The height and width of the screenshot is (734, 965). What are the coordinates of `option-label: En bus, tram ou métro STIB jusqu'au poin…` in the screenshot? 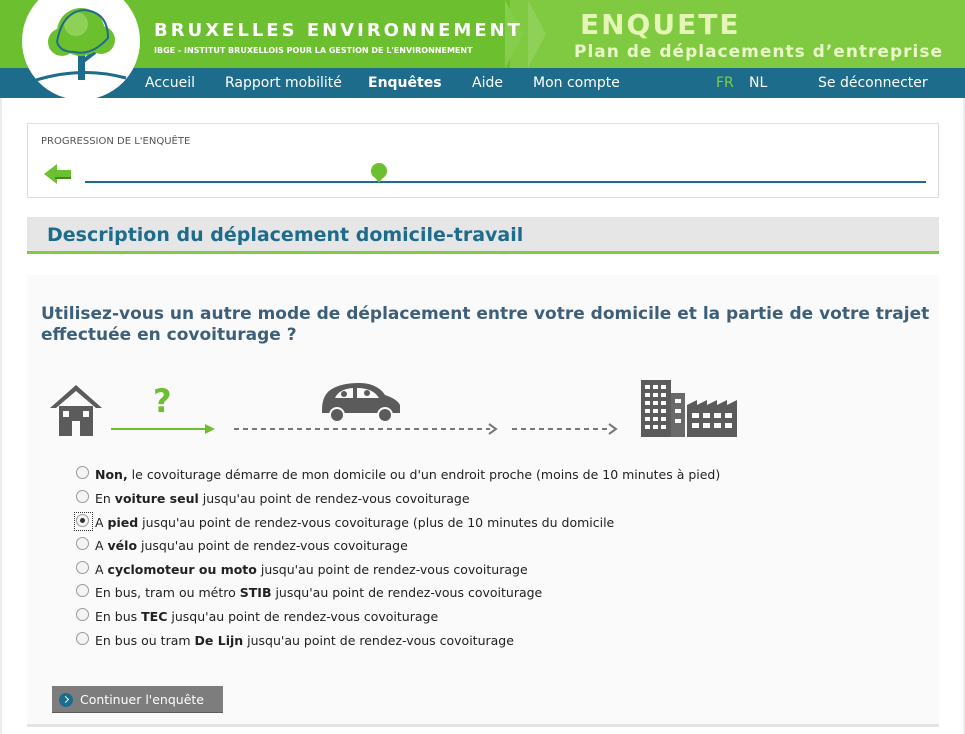 It's located at (318, 592).